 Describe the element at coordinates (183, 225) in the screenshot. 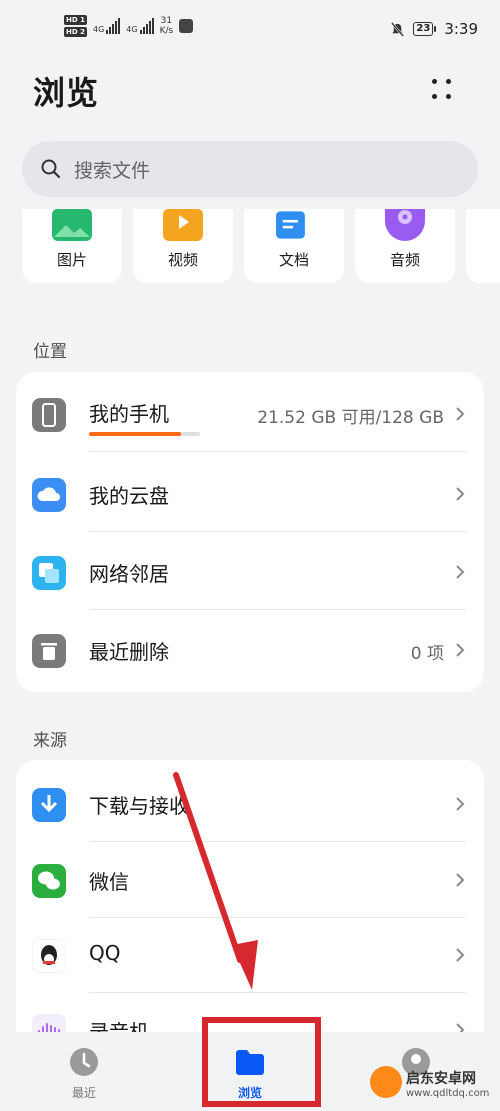

I see `video-icon` at that location.